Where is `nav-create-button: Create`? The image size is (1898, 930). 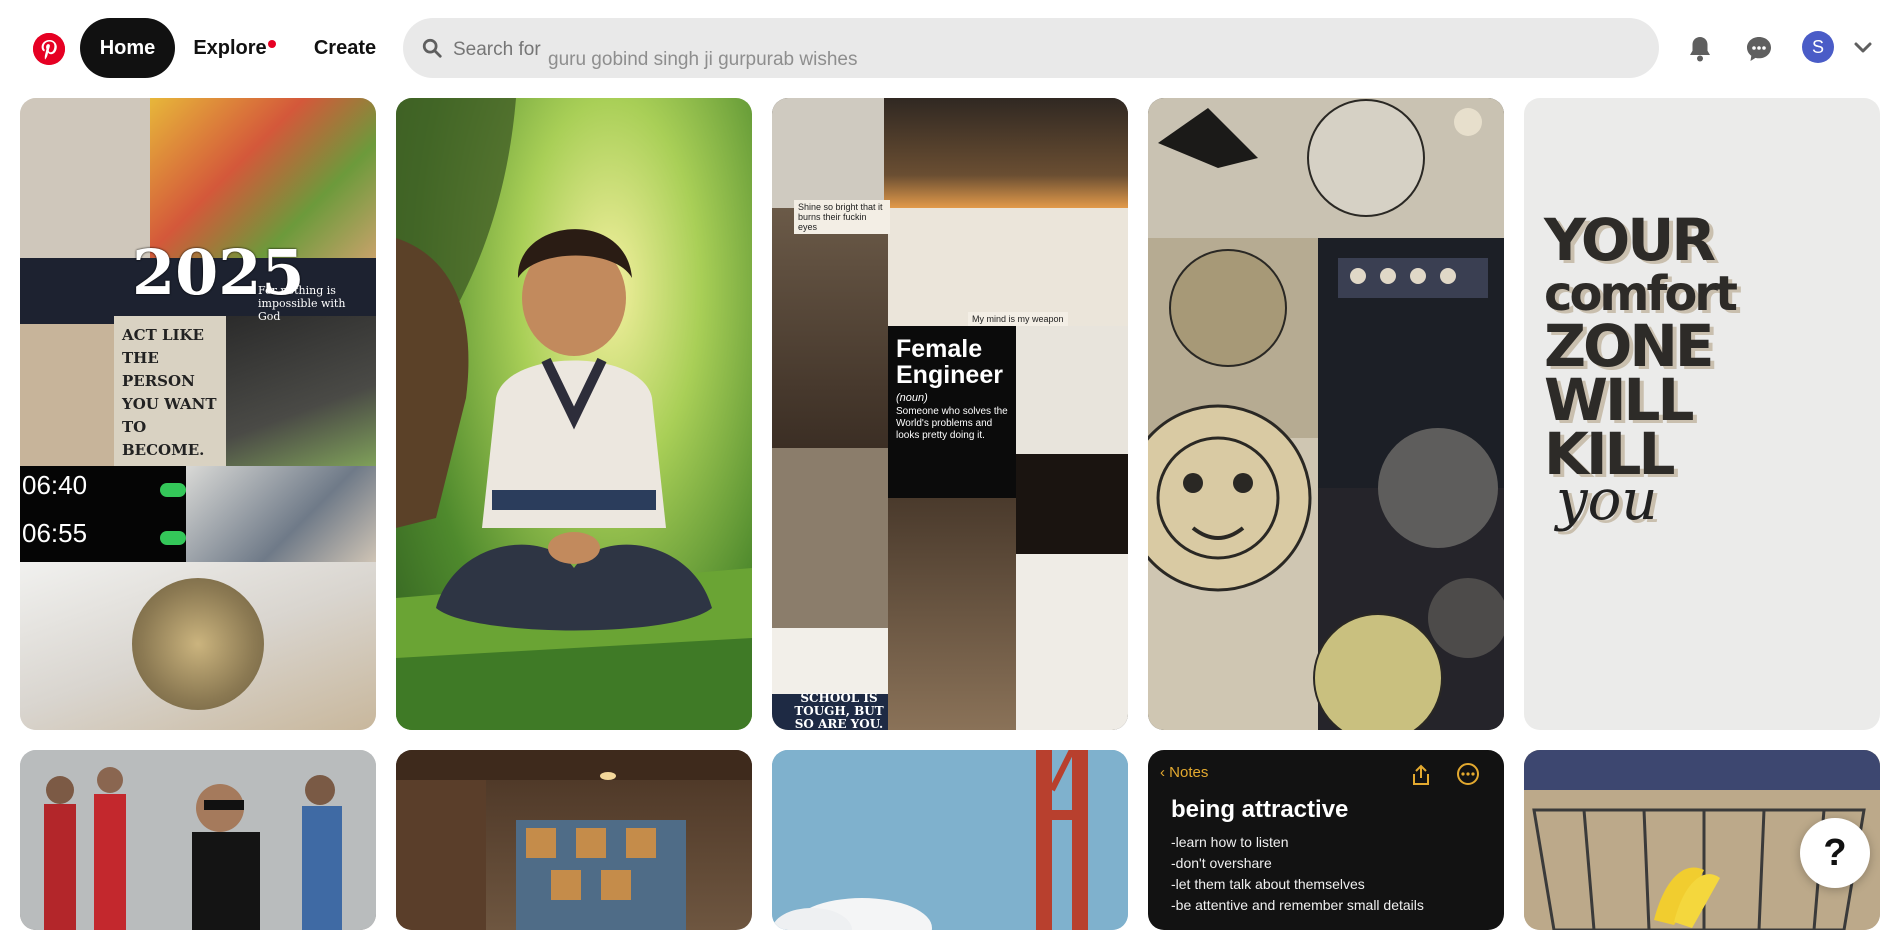
nav-create-button: Create is located at coordinates (345, 48).